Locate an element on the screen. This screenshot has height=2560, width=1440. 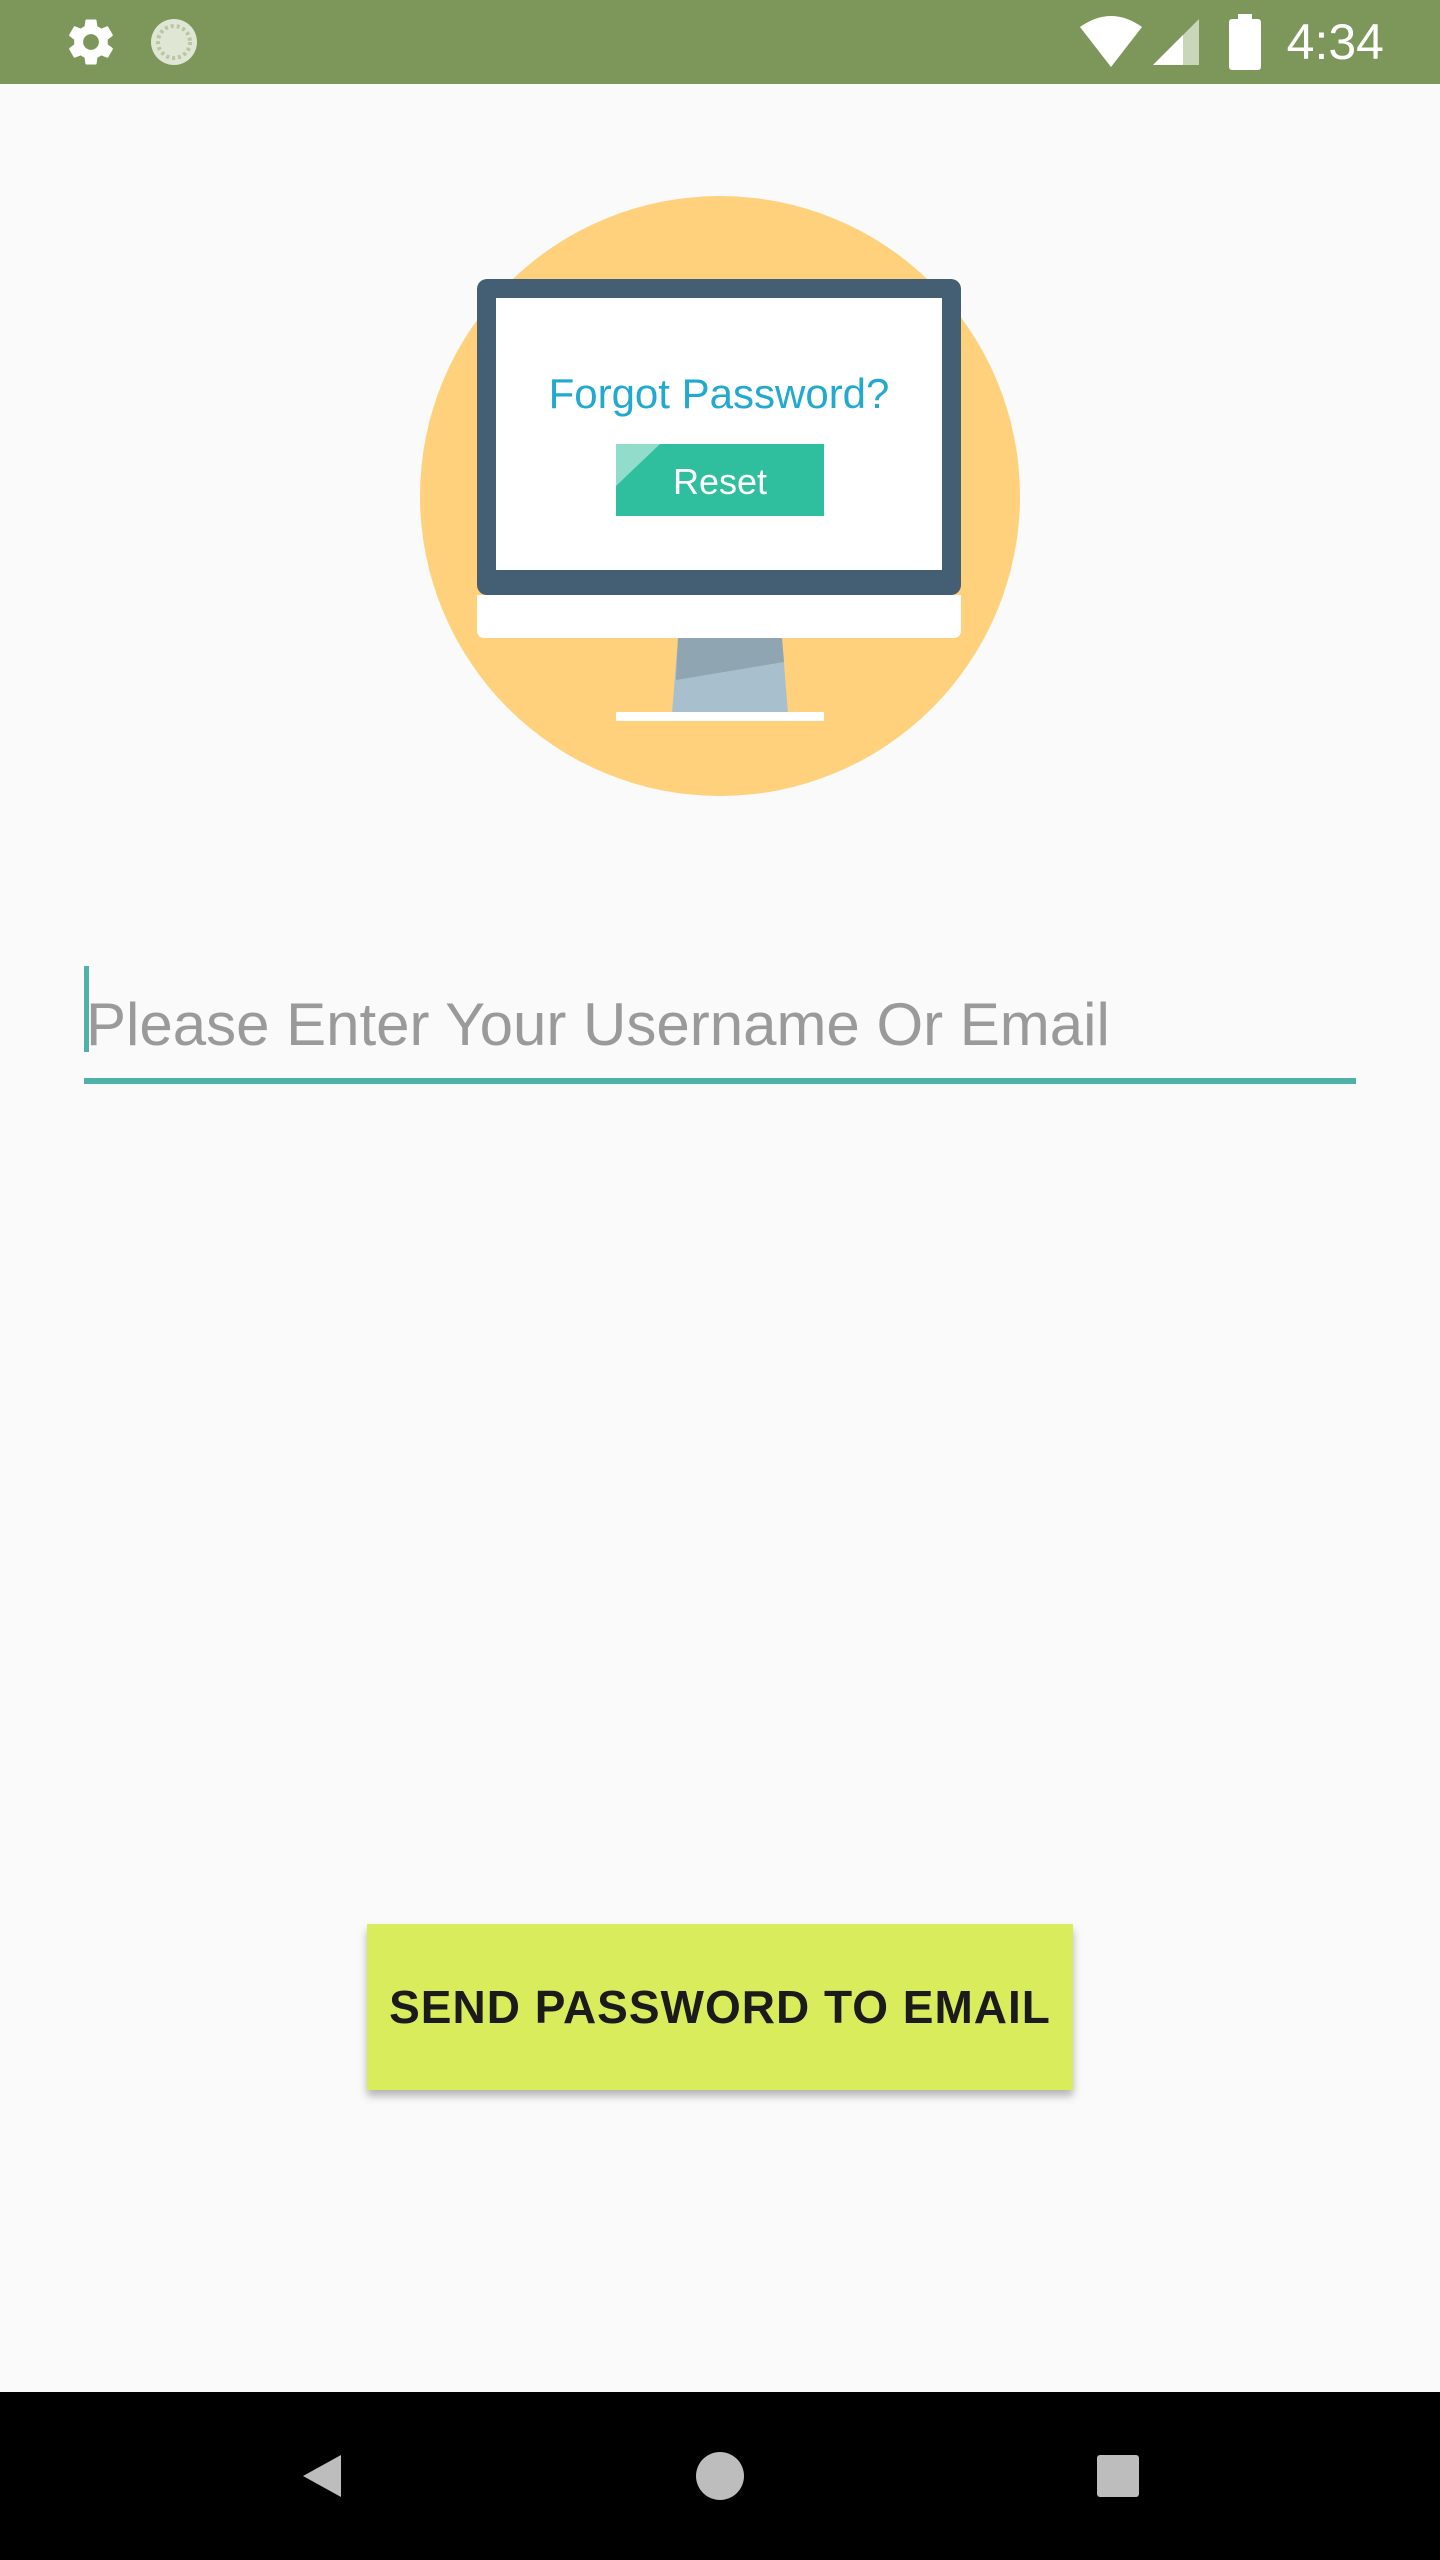
forgot-password-illustration: Forgot Password? Reset is located at coordinates (720, 496).